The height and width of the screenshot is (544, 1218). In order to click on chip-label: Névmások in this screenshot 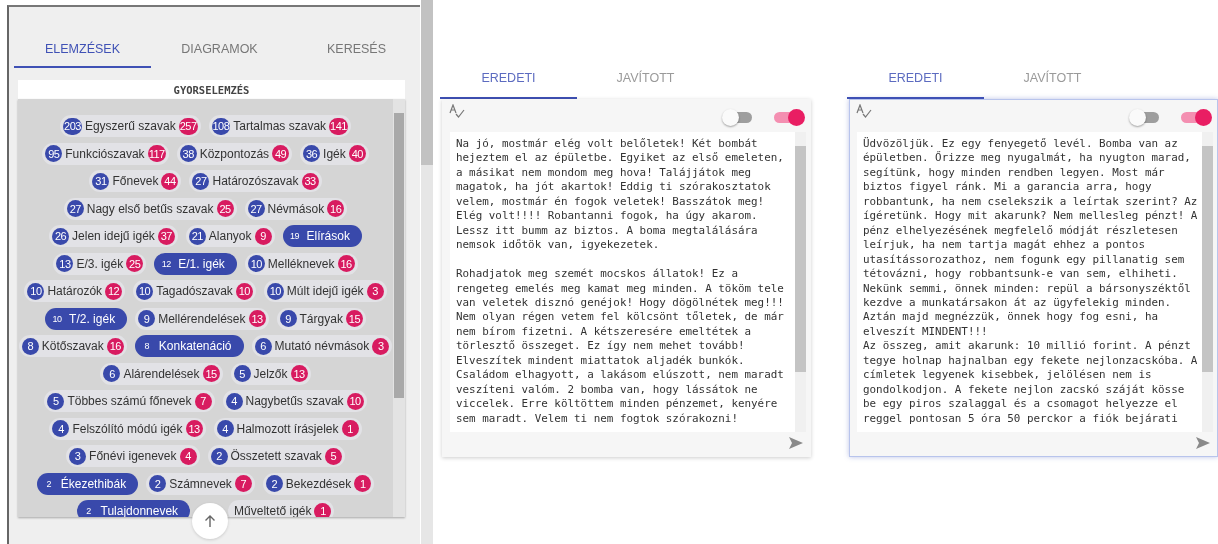, I will do `click(296, 208)`.